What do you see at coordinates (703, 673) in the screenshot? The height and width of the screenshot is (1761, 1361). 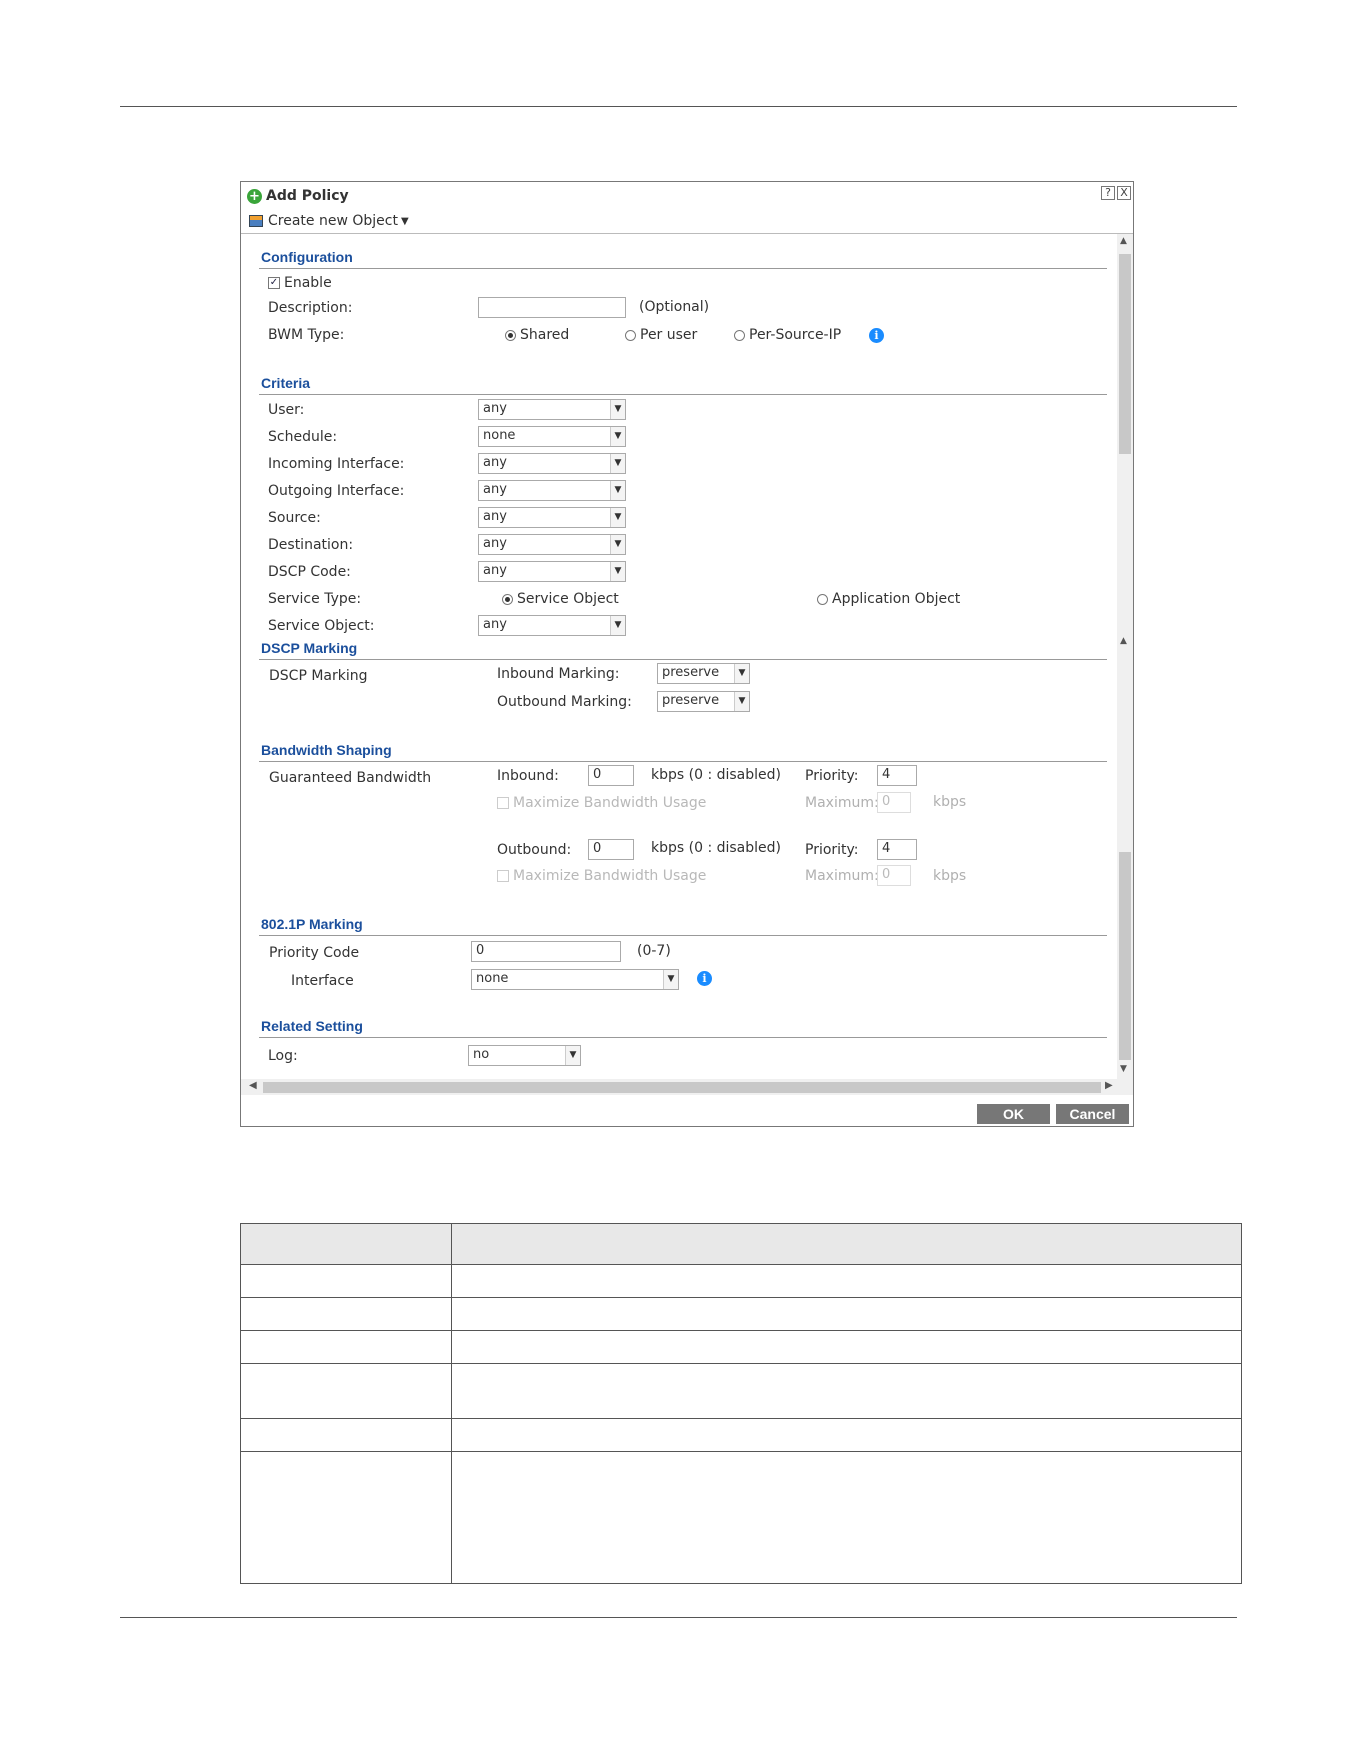 I see `inbound-marking-select: preserve ▼` at bounding box center [703, 673].